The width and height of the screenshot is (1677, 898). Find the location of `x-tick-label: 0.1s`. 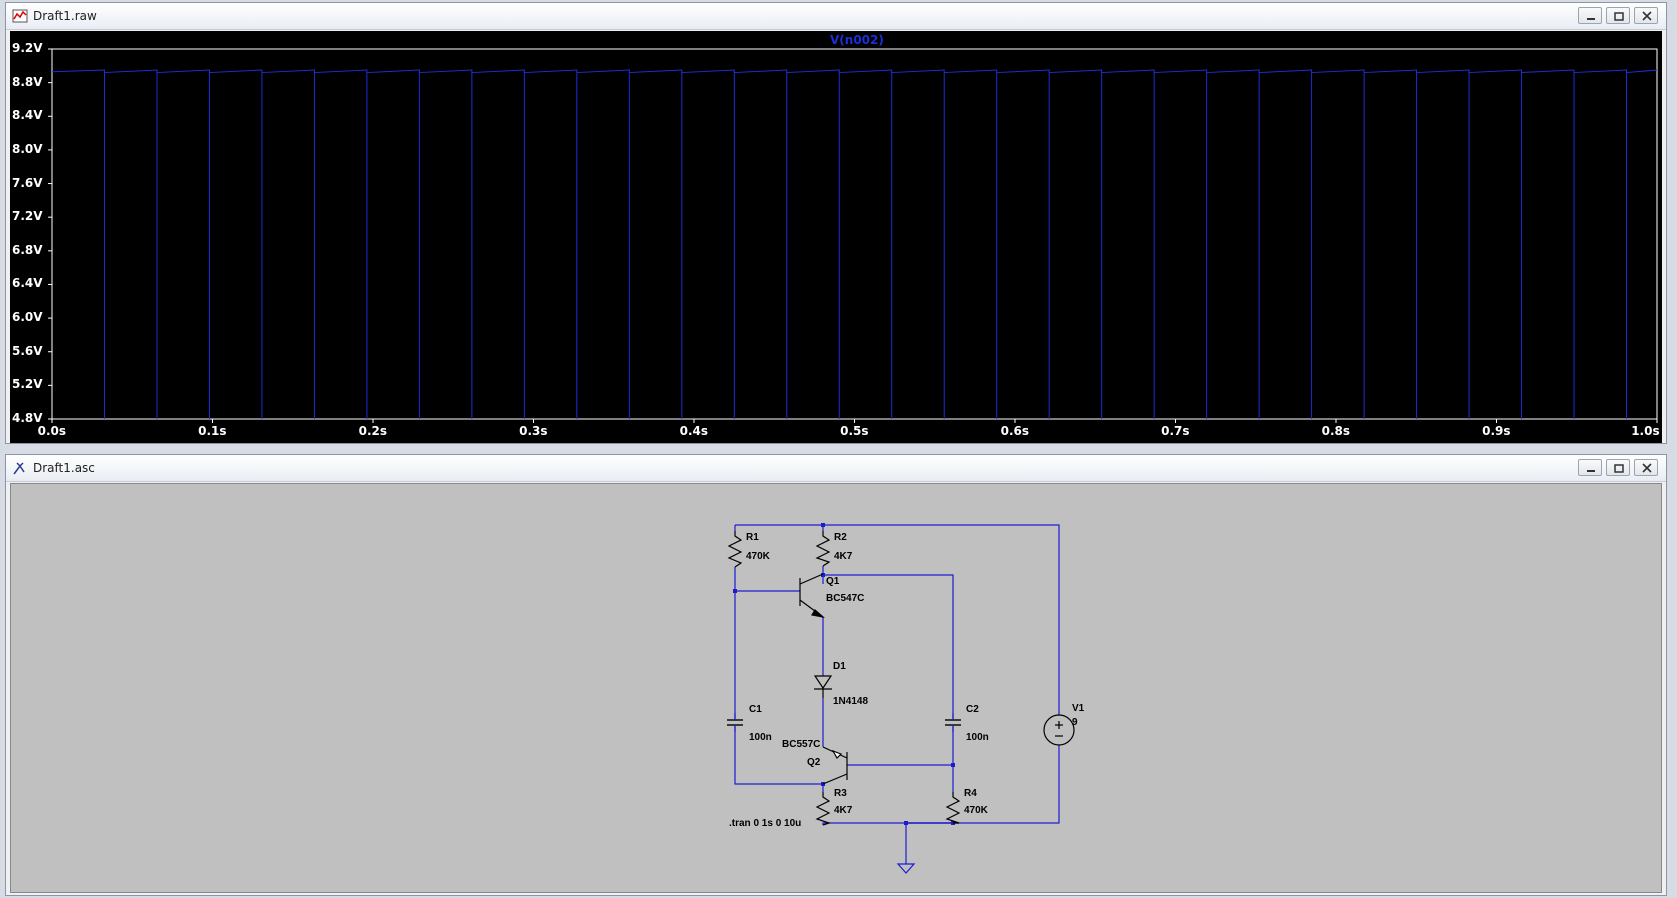

x-tick-label: 0.1s is located at coordinates (212, 431).